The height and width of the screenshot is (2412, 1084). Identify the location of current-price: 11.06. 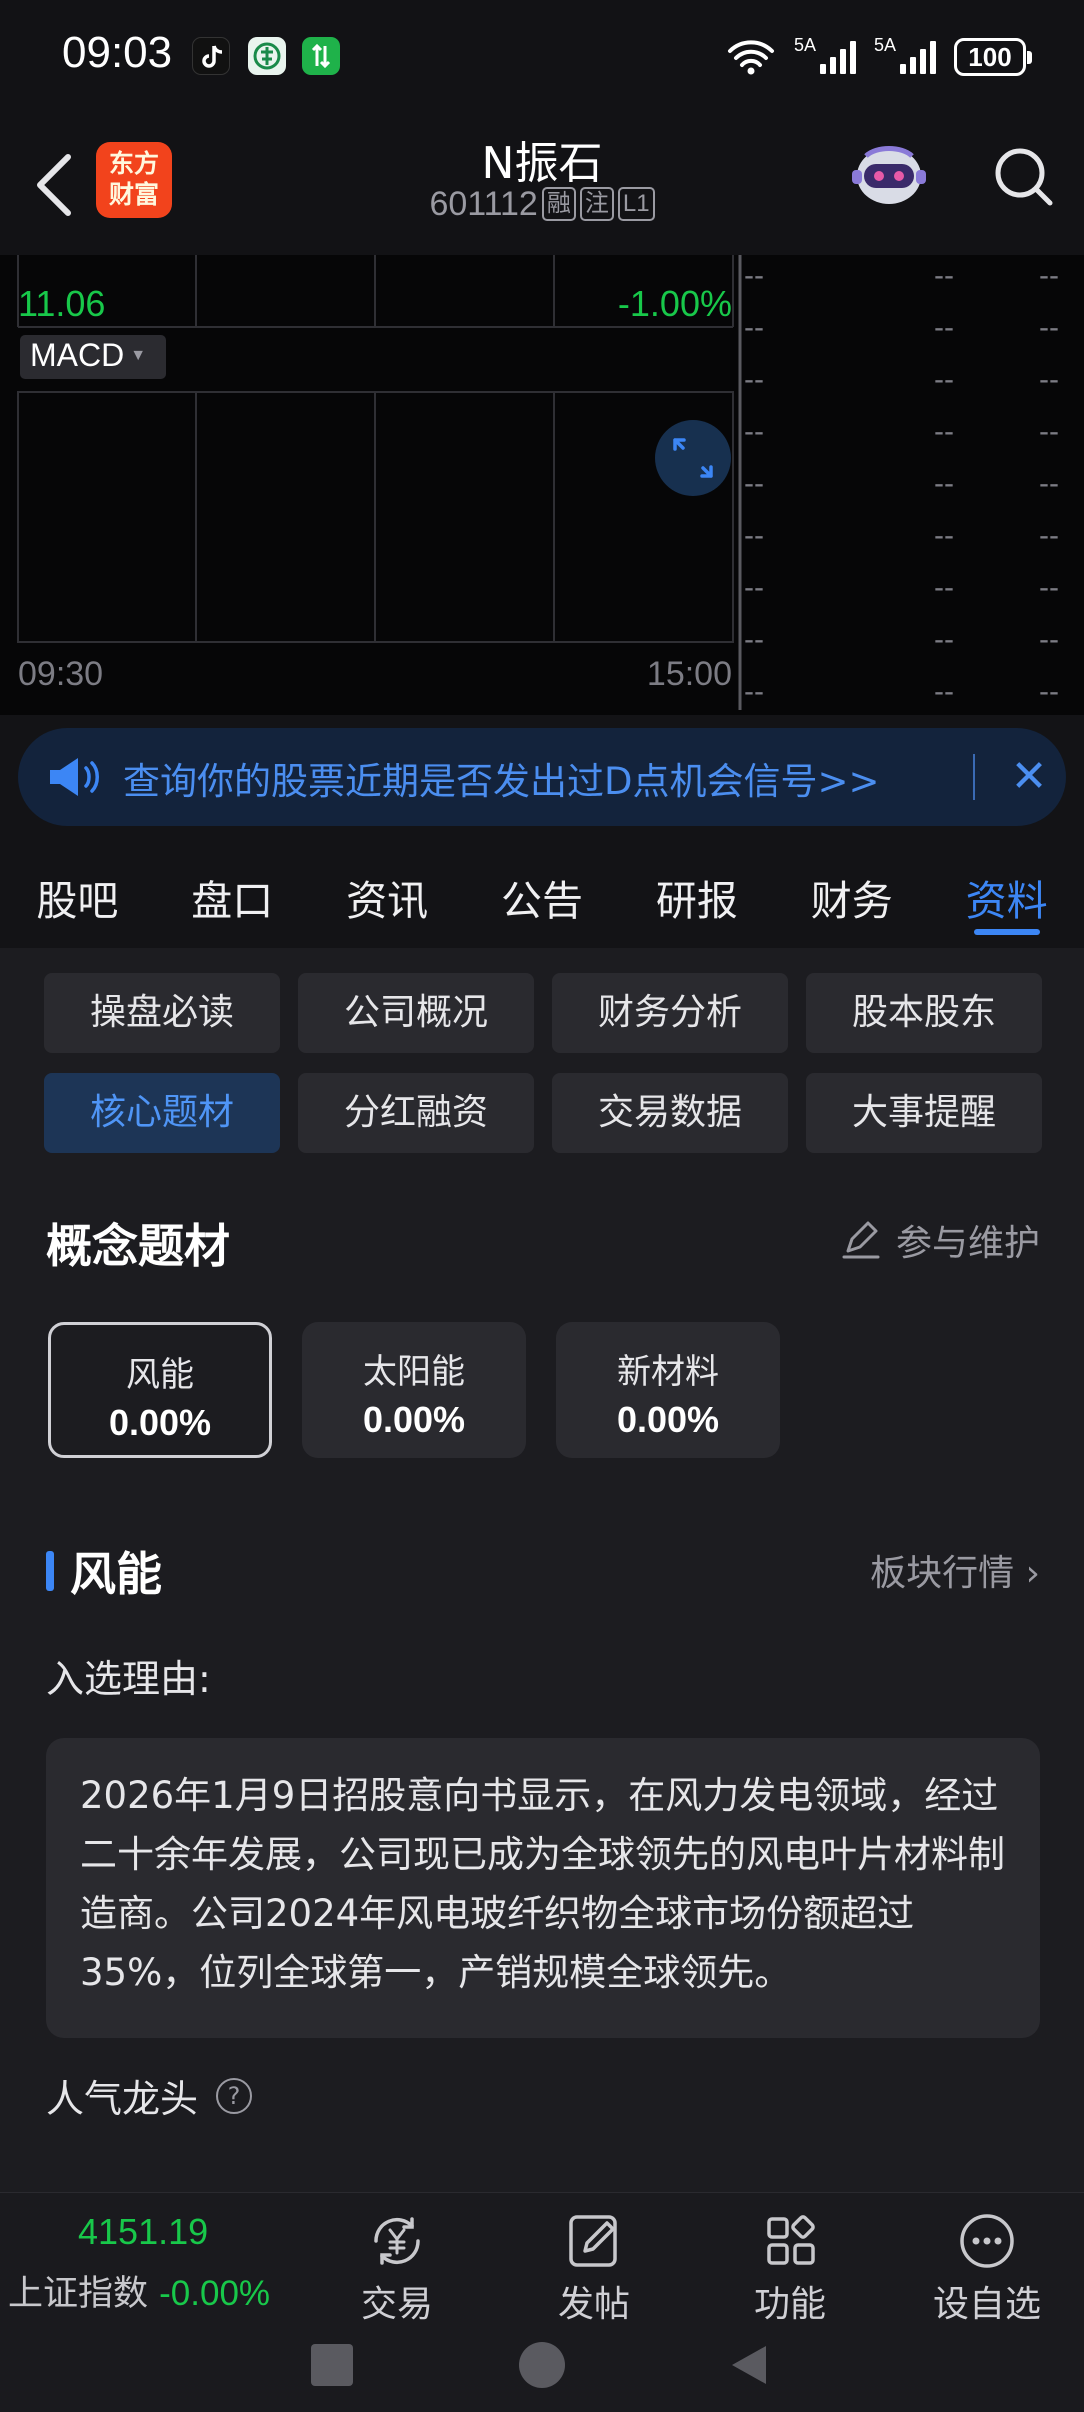
(62, 303).